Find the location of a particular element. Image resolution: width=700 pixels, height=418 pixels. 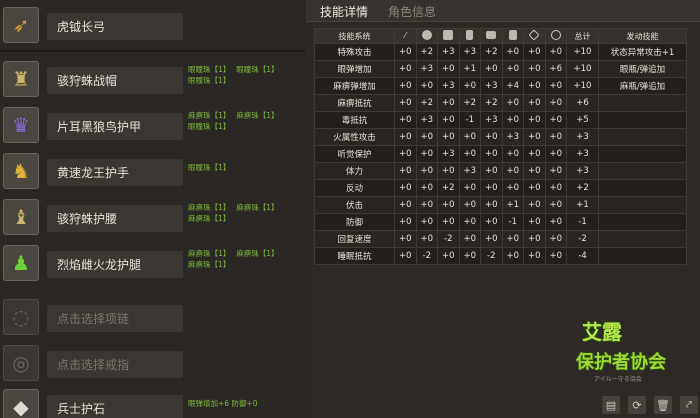

waist-armor-icon: ♝ is located at coordinates (21, 217).